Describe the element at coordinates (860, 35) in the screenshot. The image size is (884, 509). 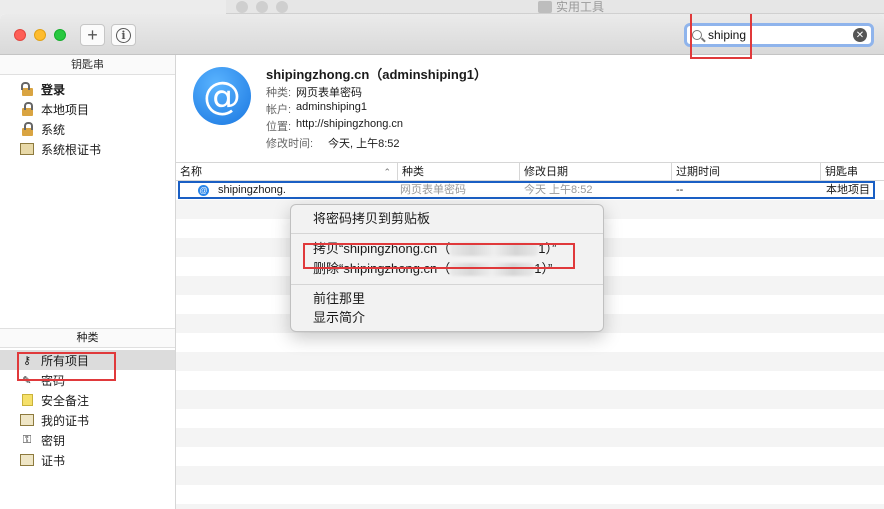
I see `clear-search-icon: ✕` at that location.